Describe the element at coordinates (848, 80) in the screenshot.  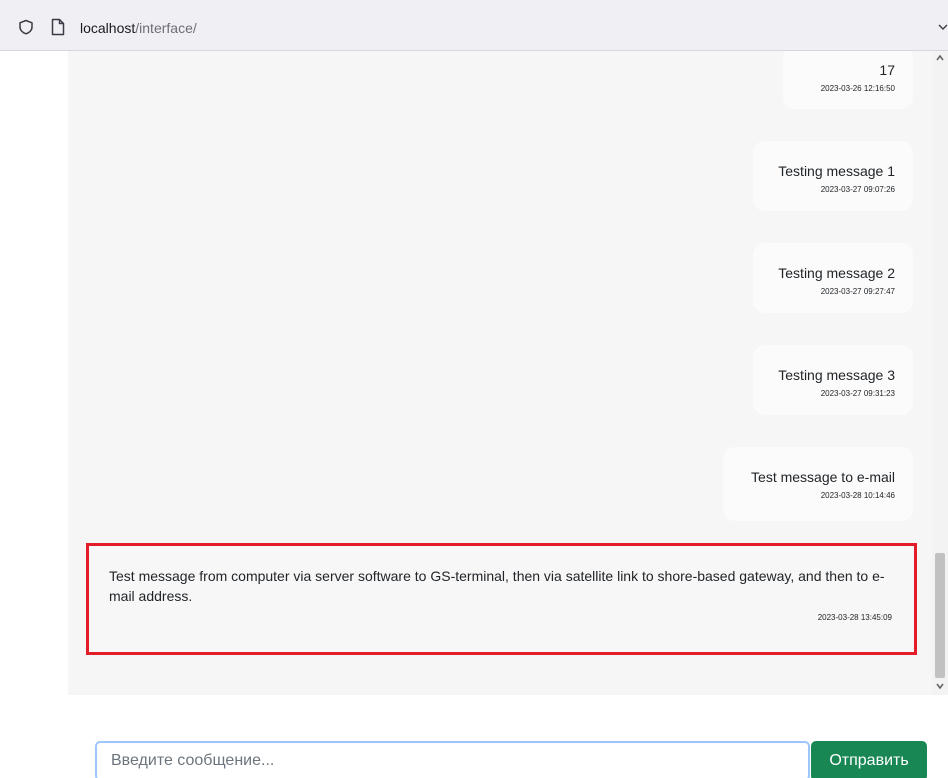
I see `message-bubble: 17 2023-03-26 12:16:50` at that location.